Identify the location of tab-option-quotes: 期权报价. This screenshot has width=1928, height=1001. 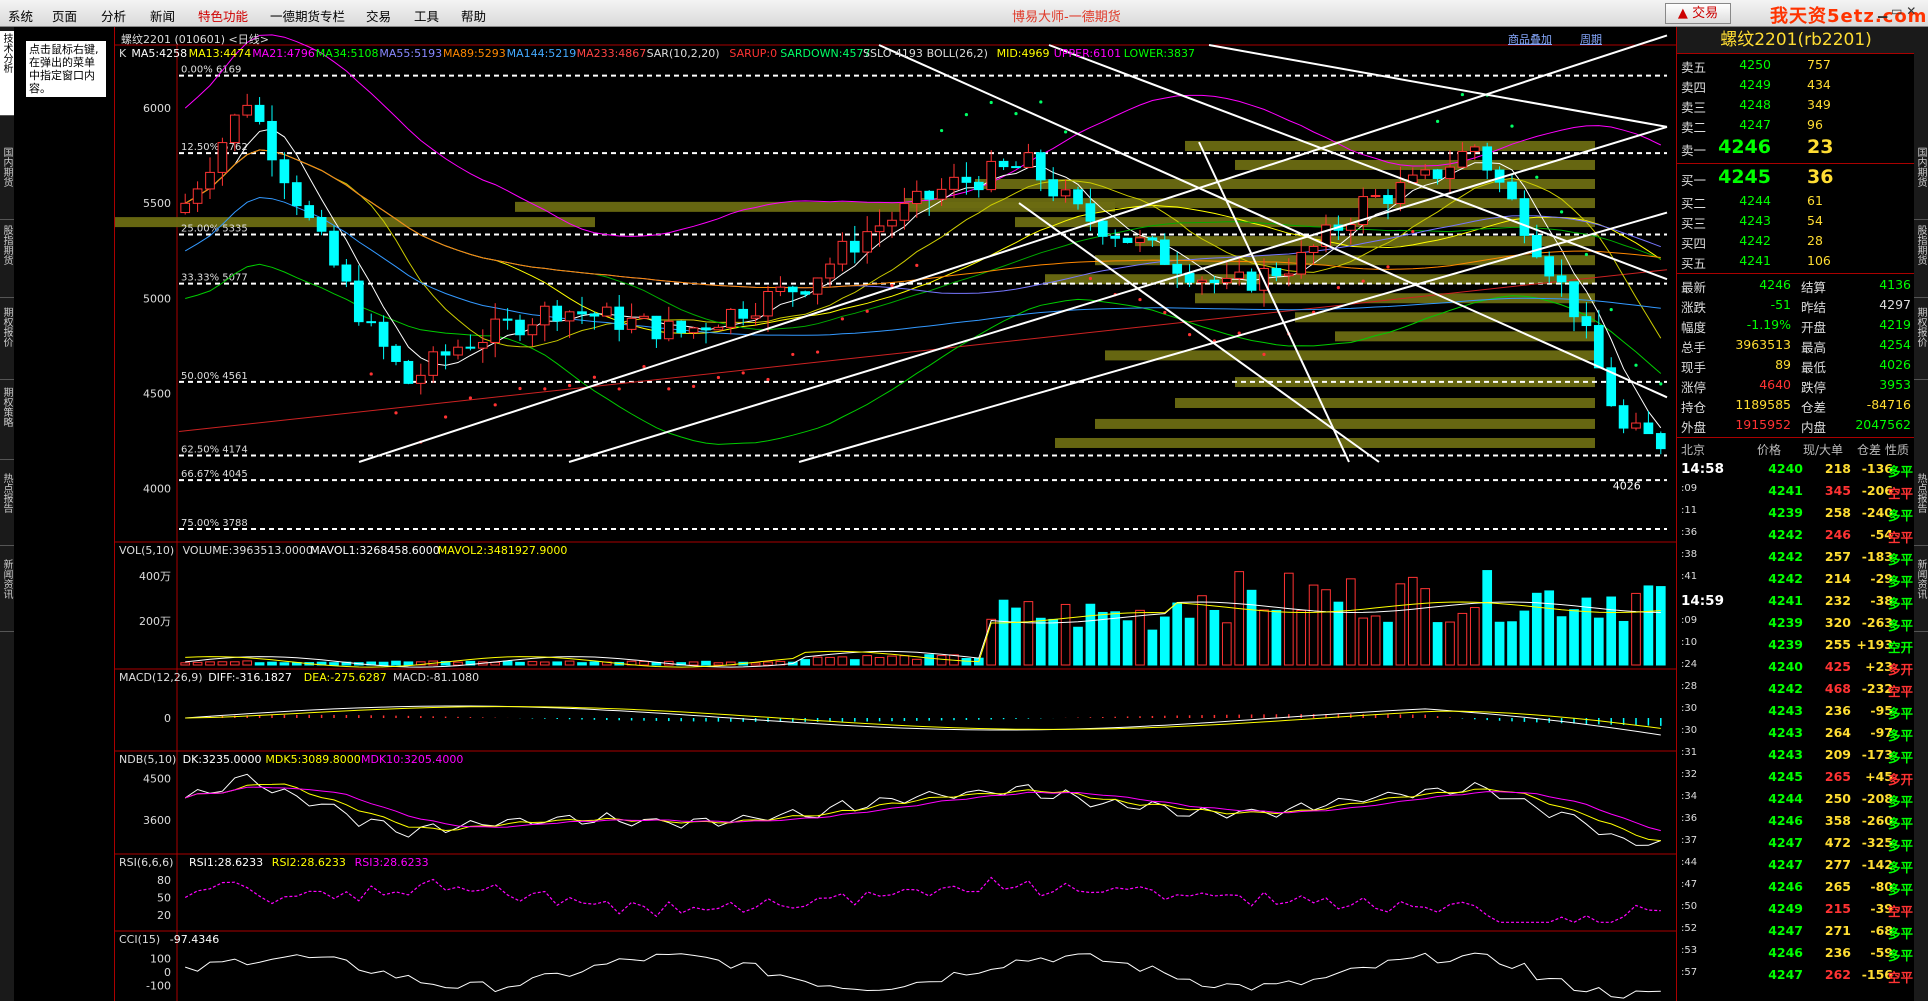
(7, 342).